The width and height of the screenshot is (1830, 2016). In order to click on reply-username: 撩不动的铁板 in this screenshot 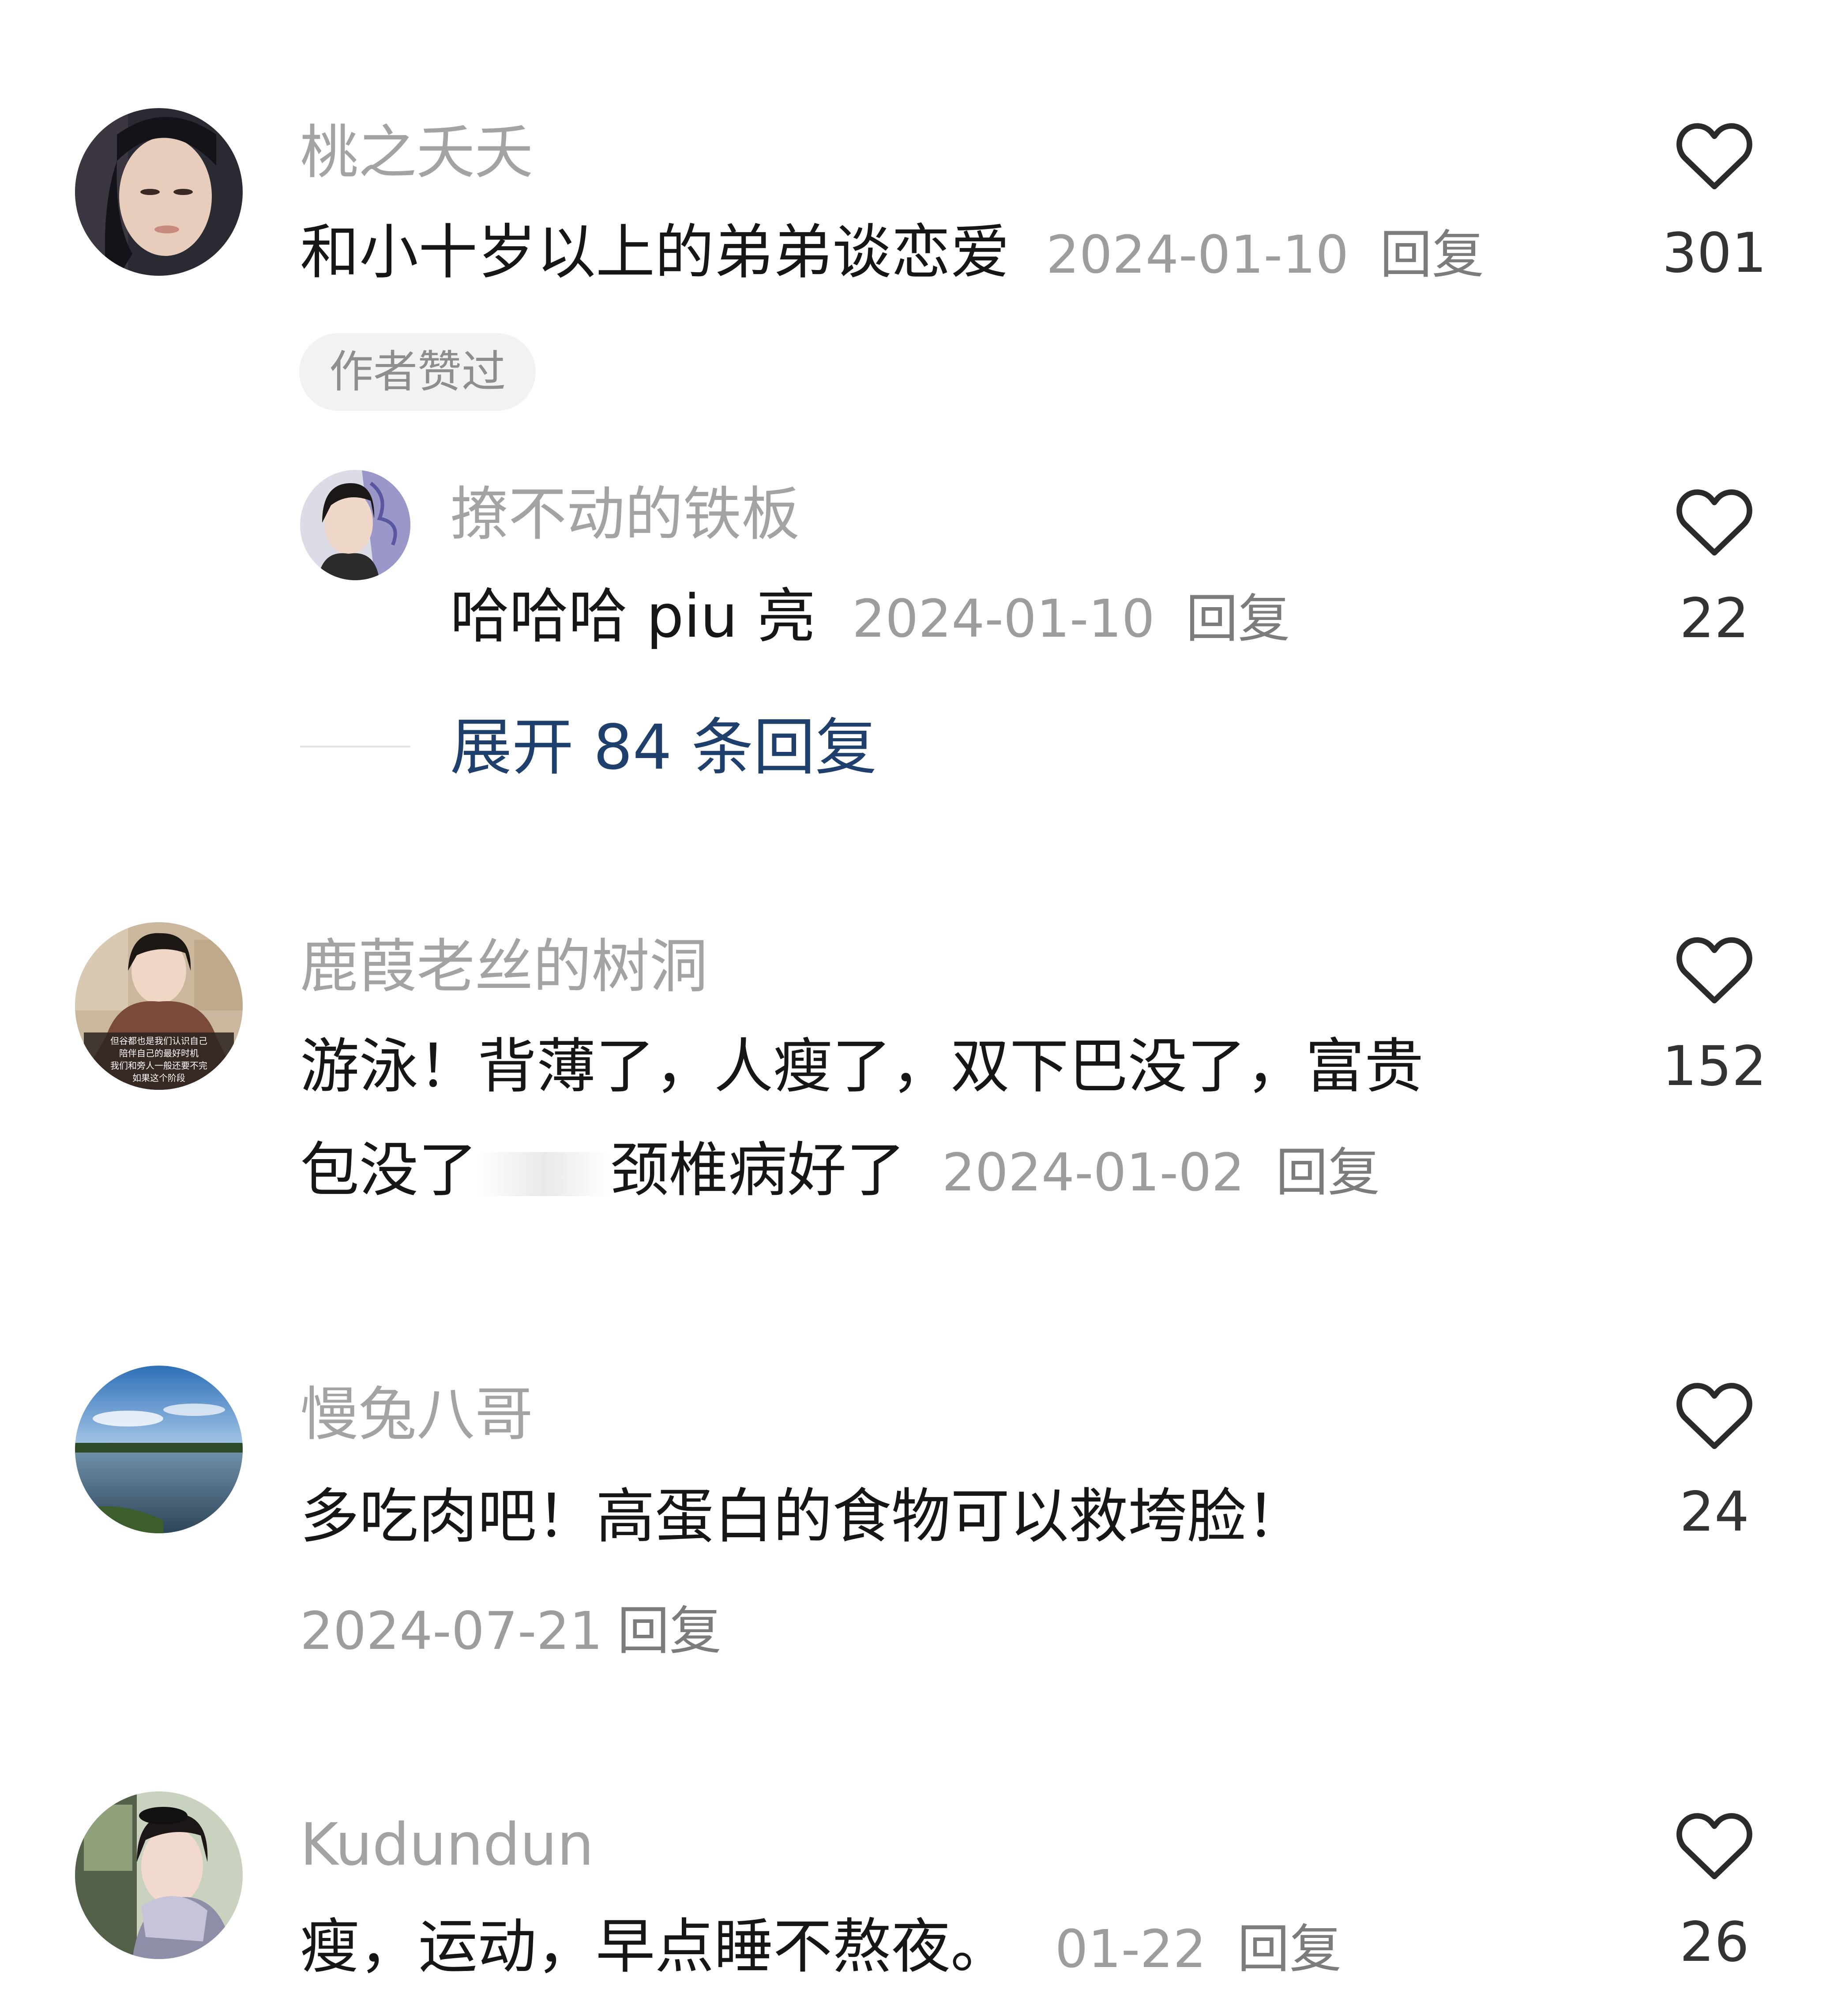, I will do `click(625, 514)`.